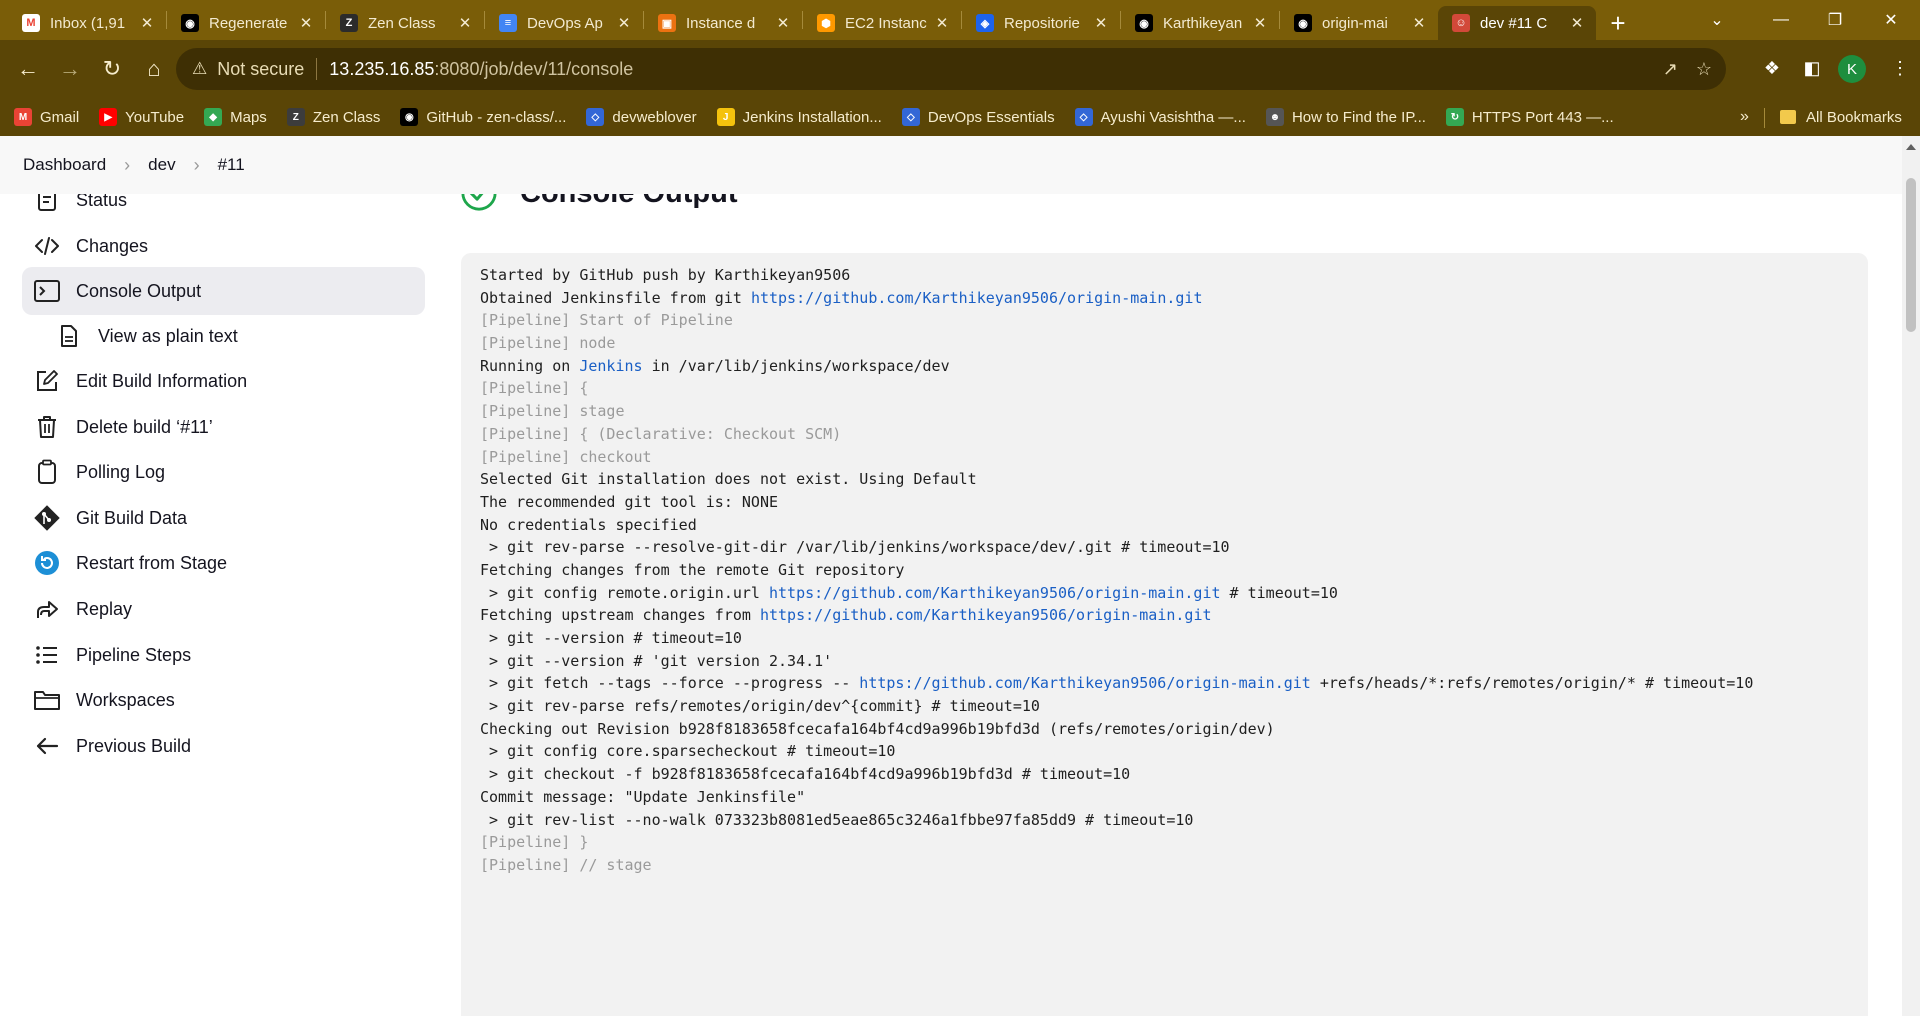 The image size is (1920, 1016). Describe the element at coordinates (886, 23) in the screenshot. I see `tab-title: EC2 Instanc` at that location.